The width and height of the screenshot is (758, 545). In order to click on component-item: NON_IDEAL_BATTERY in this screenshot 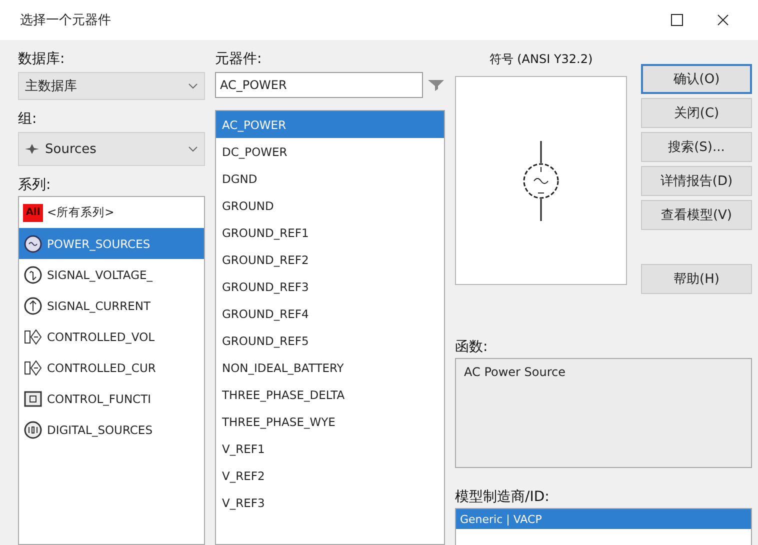, I will do `click(330, 367)`.